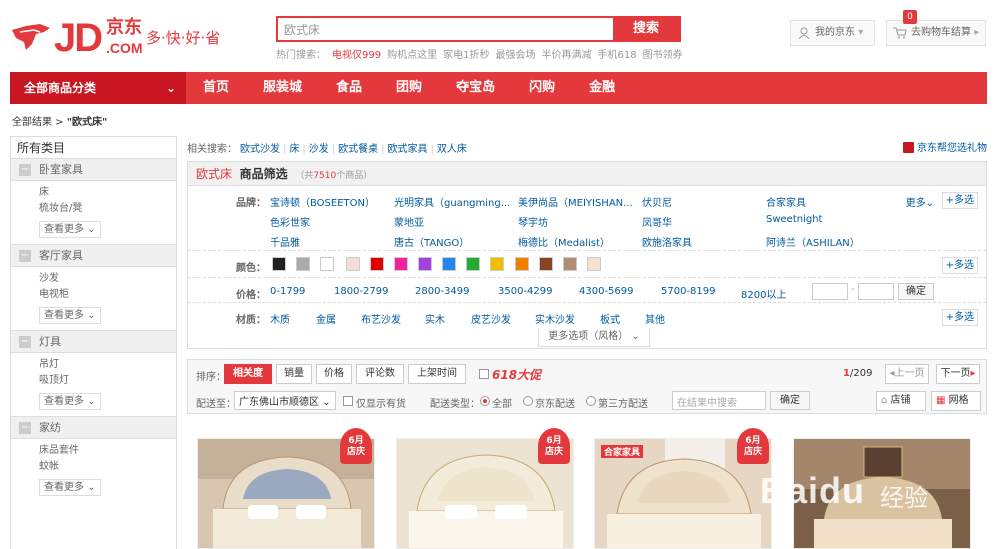 Image resolution: width=1000 pixels, height=549 pixels. What do you see at coordinates (93, 428) in the screenshot?
I see `sidebar-group-header: − 家纺` at bounding box center [93, 428].